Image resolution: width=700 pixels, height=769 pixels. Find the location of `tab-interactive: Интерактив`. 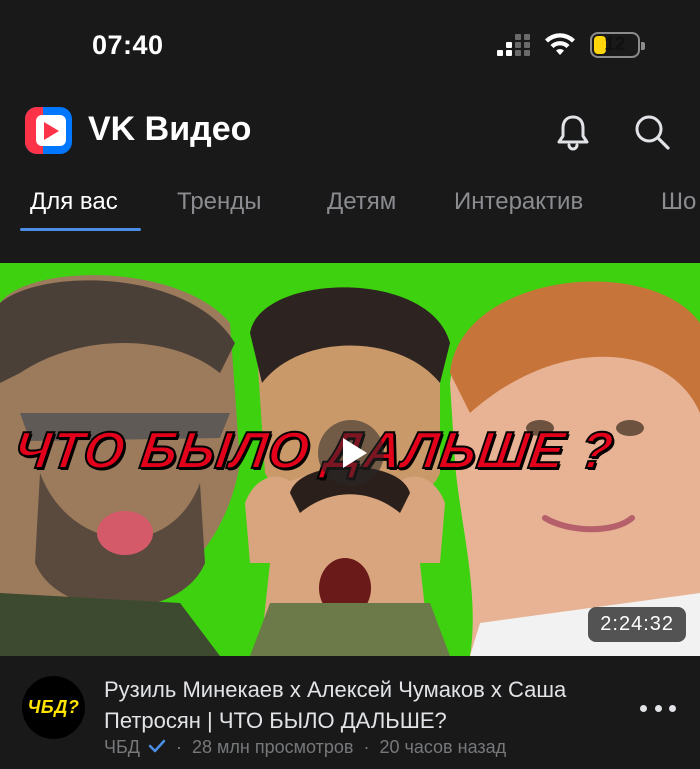

tab-interactive: Интерактив is located at coordinates (518, 202).